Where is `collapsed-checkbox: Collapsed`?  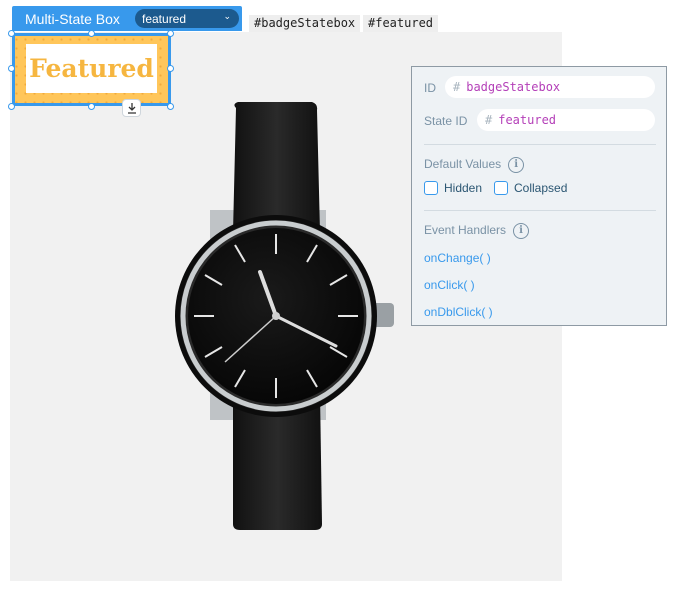
collapsed-checkbox: Collapsed is located at coordinates (530, 188).